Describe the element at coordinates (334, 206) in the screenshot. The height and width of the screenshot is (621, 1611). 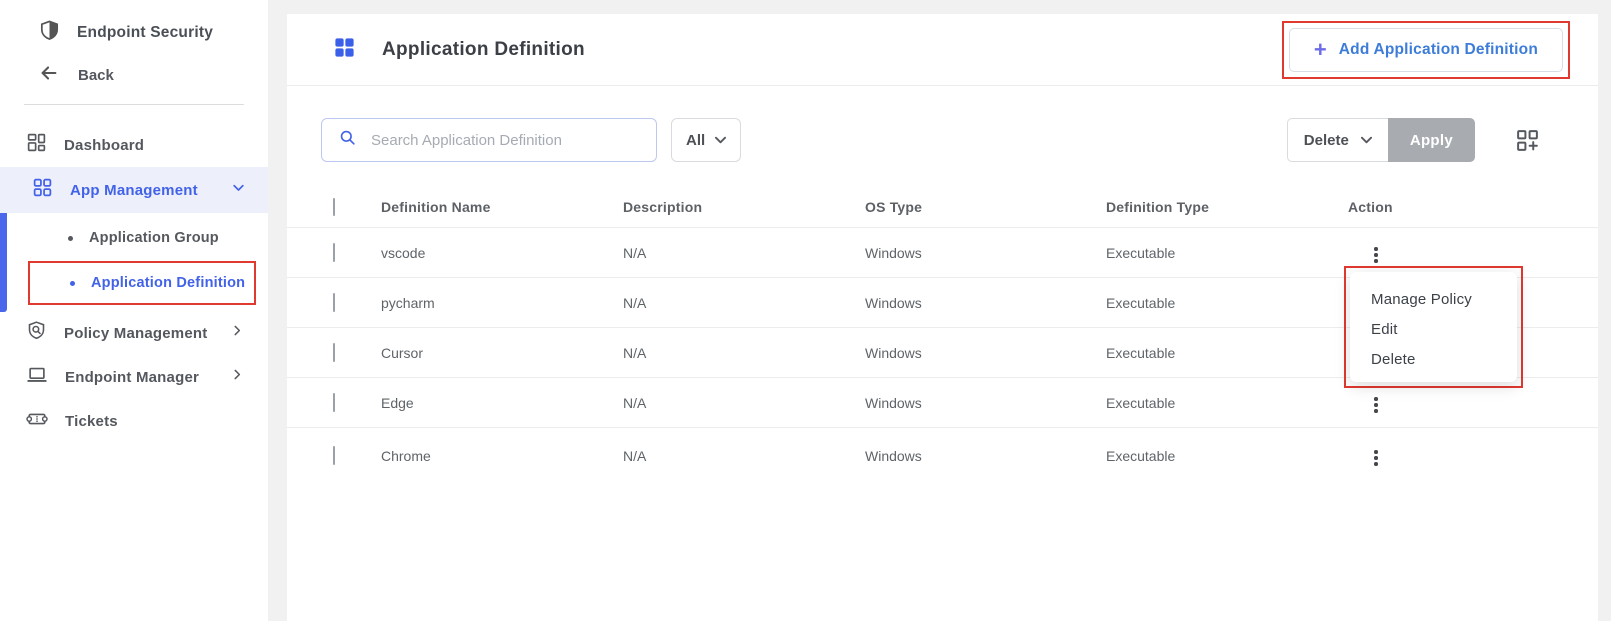
I see `select-all-checkbox` at that location.